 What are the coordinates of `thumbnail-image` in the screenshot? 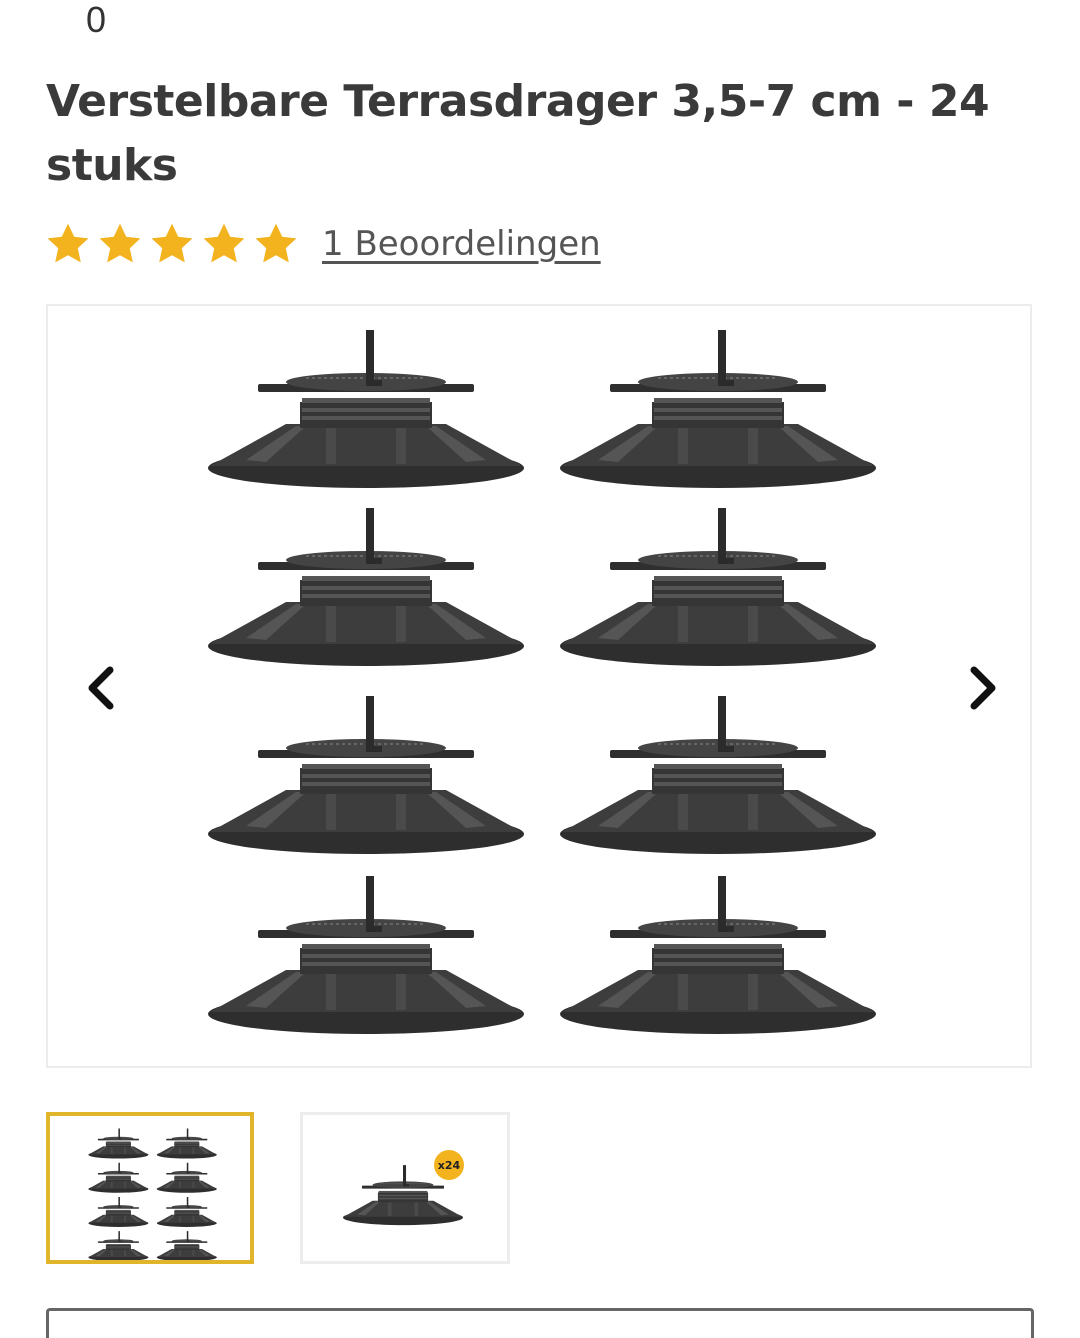 It's located at (153, 1195).